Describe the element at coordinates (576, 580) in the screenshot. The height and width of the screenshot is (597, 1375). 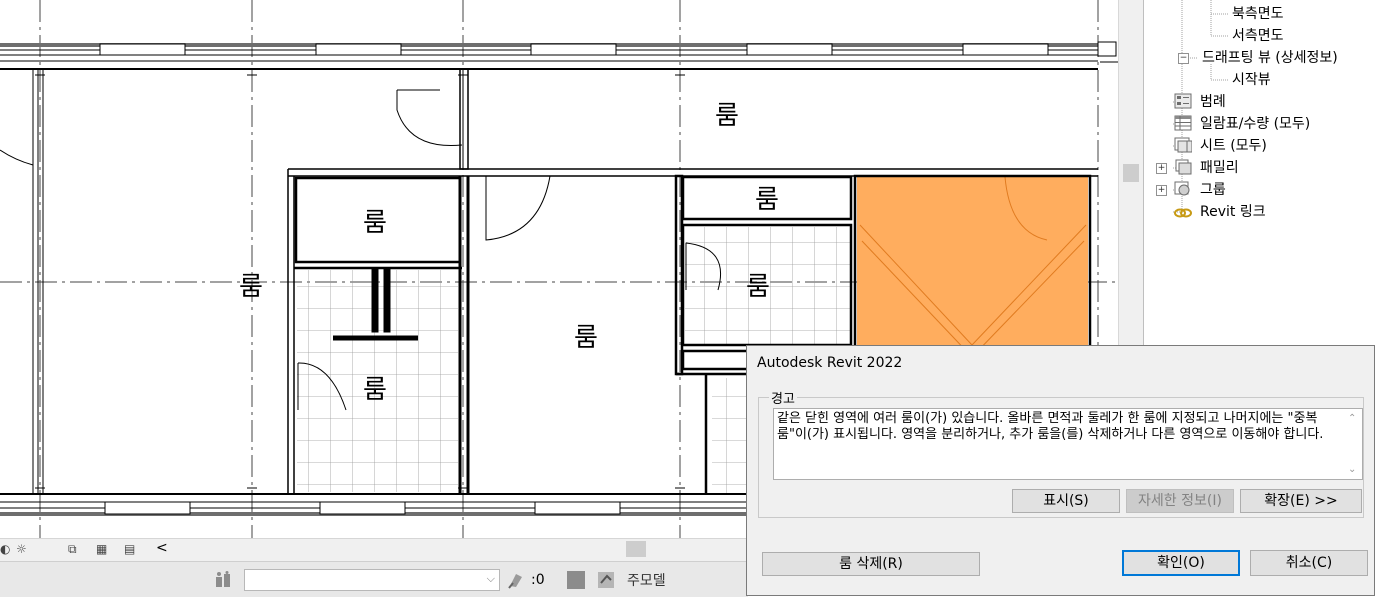
I see `design-option-icon` at that location.